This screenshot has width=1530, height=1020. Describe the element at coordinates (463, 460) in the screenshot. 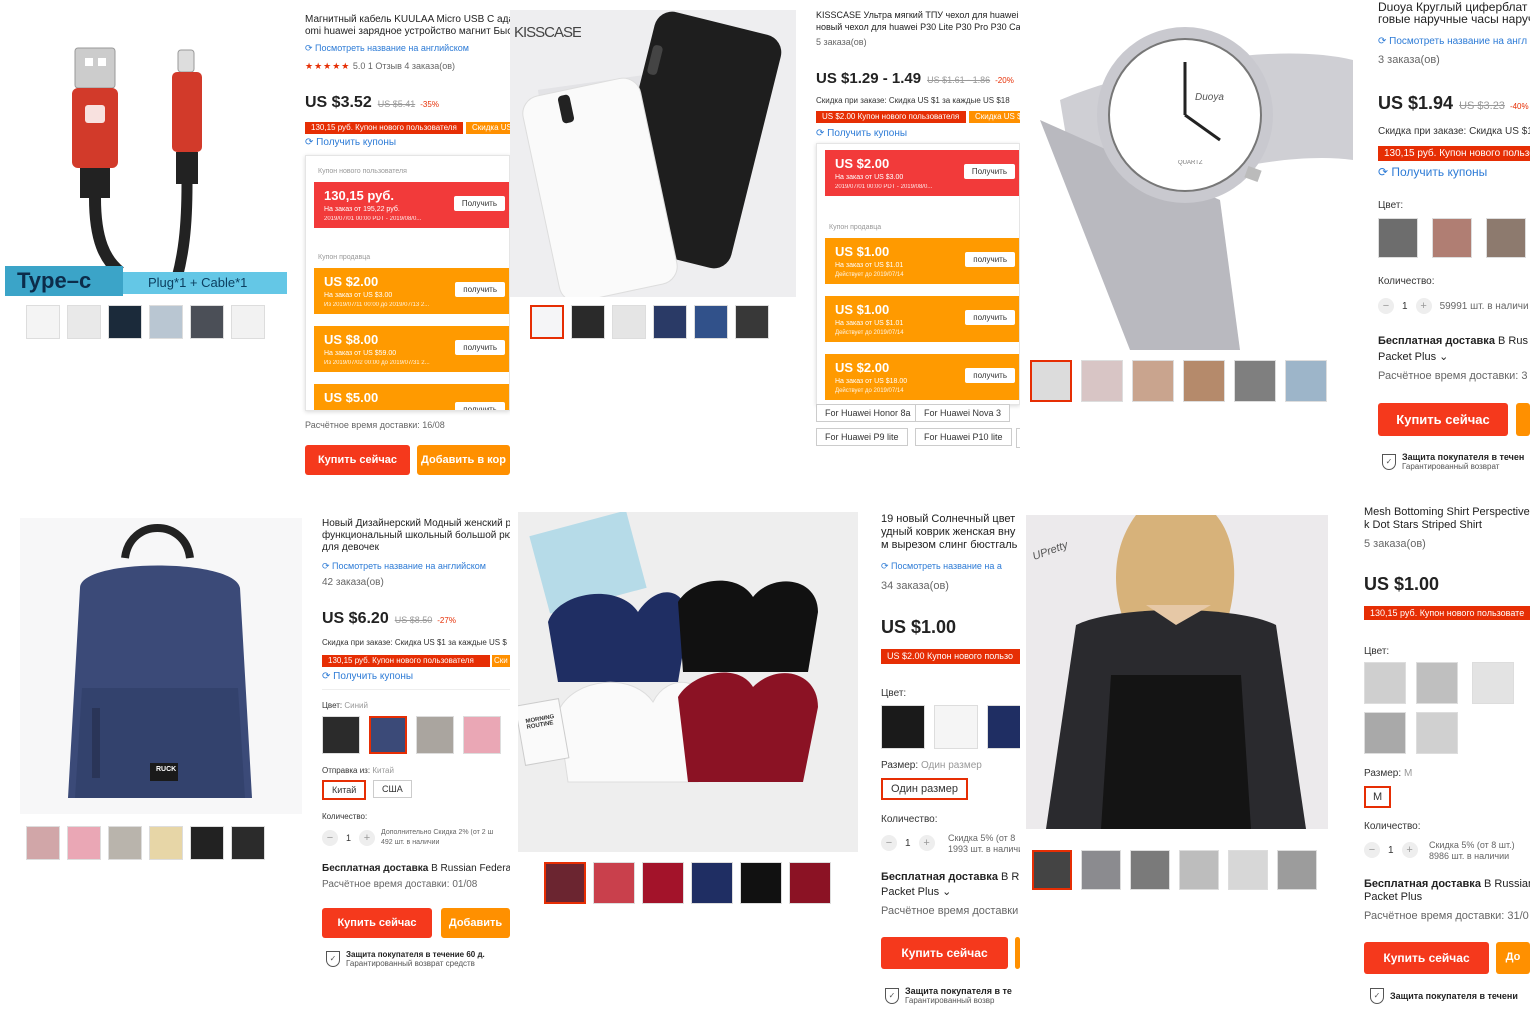

I see `add-to-cart-button: Добавить в кор` at that location.